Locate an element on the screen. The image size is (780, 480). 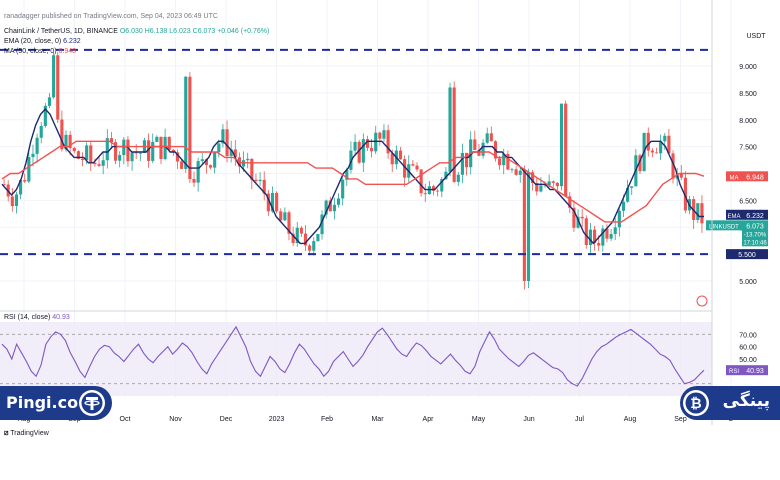
ema-legend-label: EMA (20, close, 0) is located at coordinates (33, 41).